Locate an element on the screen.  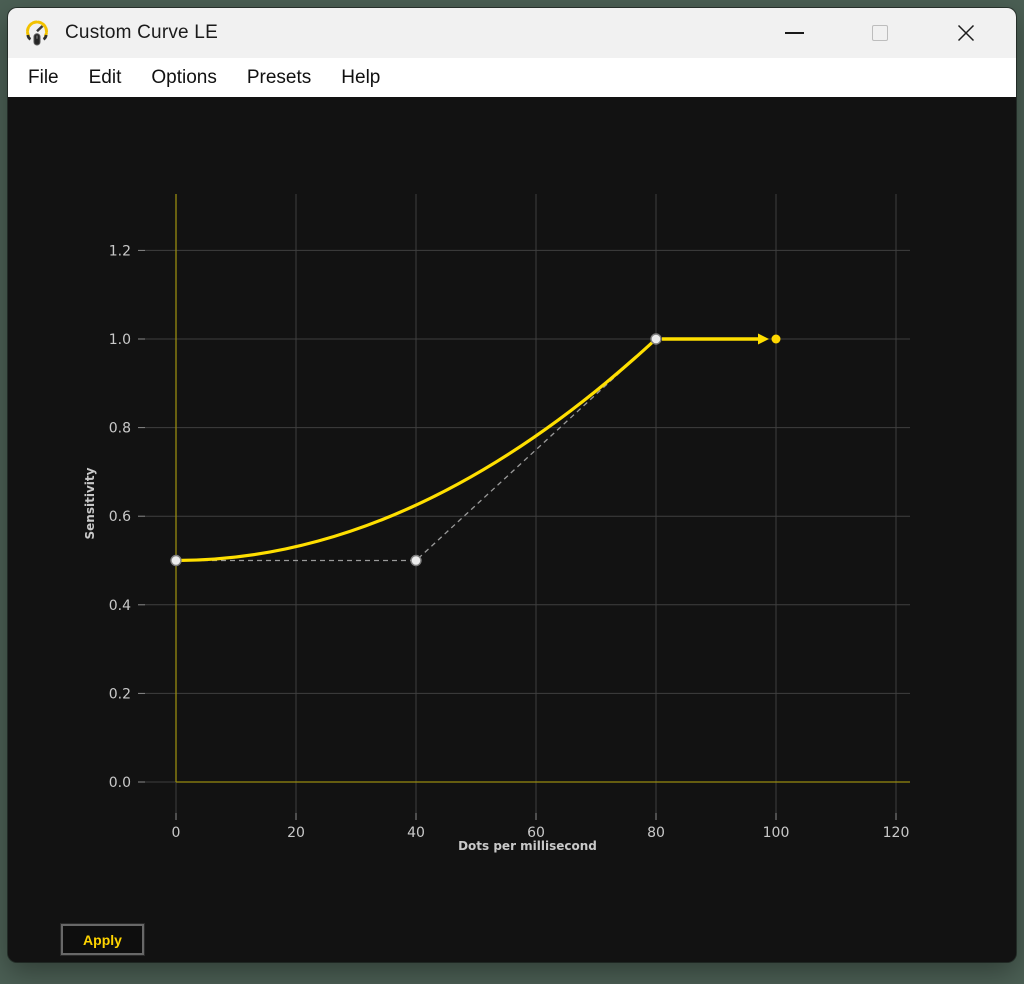
x-axis-label: Dots per millisecond is located at coordinates (527, 846).